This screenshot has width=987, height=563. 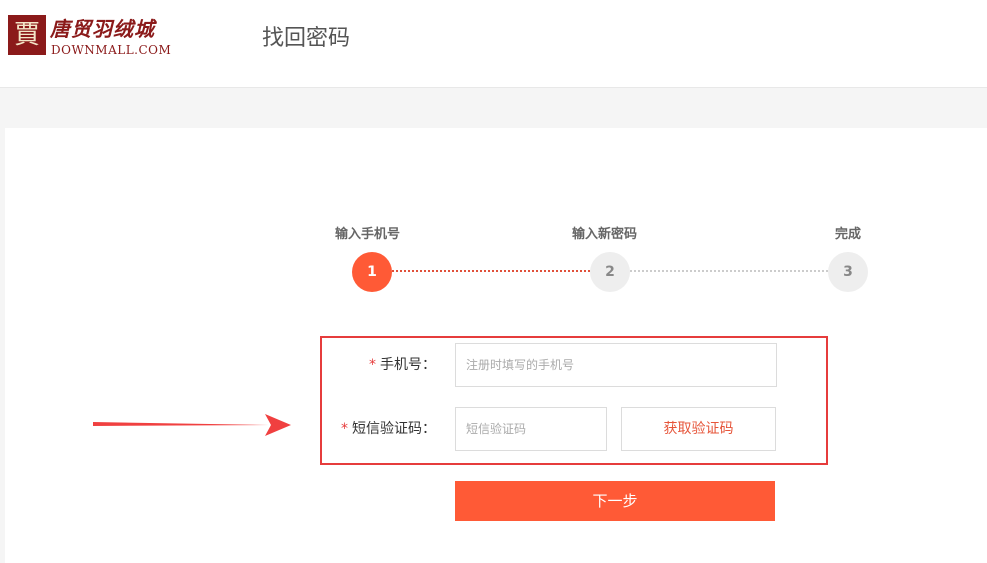 I want to click on page-title: 找回密码, so click(x=306, y=38).